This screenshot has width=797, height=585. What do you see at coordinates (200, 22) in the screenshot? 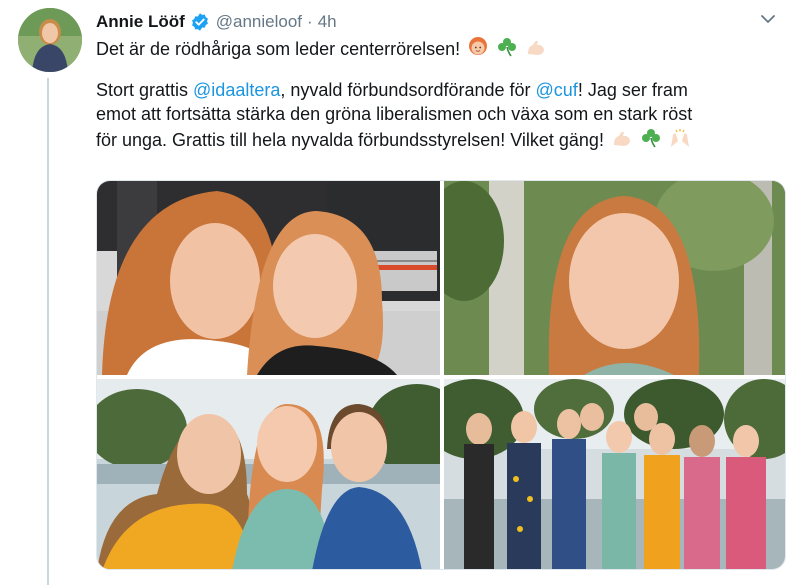
I see `verified-badge-icon` at bounding box center [200, 22].